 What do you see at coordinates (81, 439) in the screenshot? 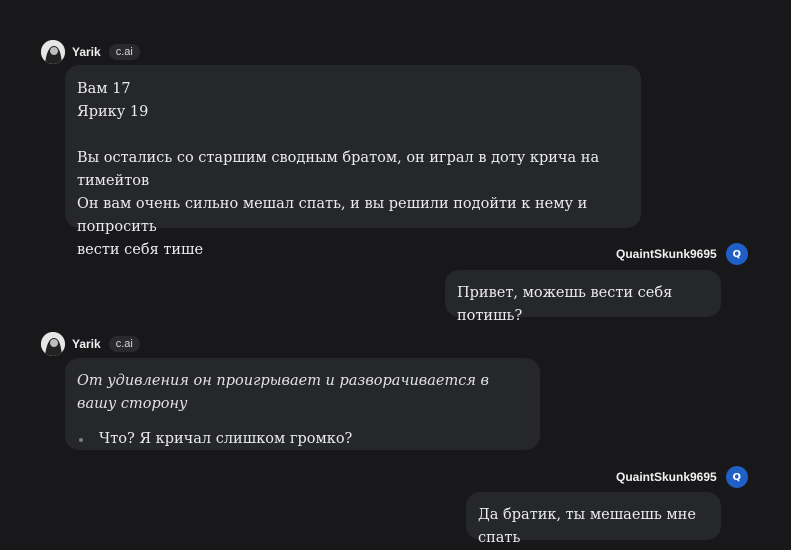
I see `bullet-icon` at bounding box center [81, 439].